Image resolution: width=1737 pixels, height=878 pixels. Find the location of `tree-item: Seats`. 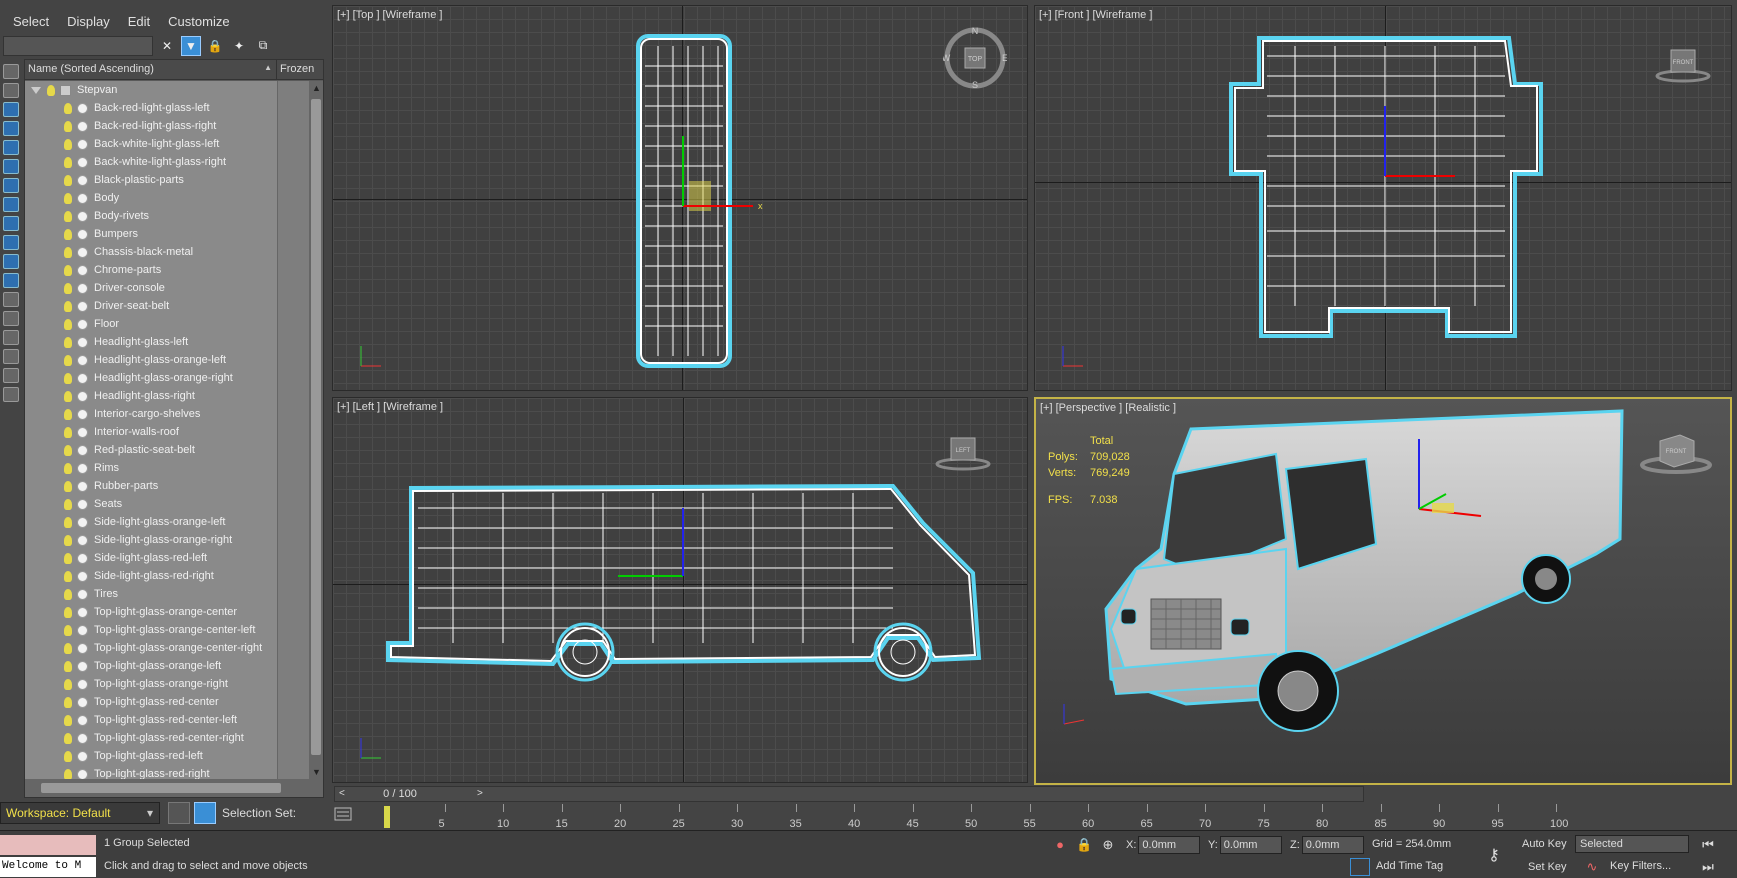

tree-item: Seats is located at coordinates (167, 504).